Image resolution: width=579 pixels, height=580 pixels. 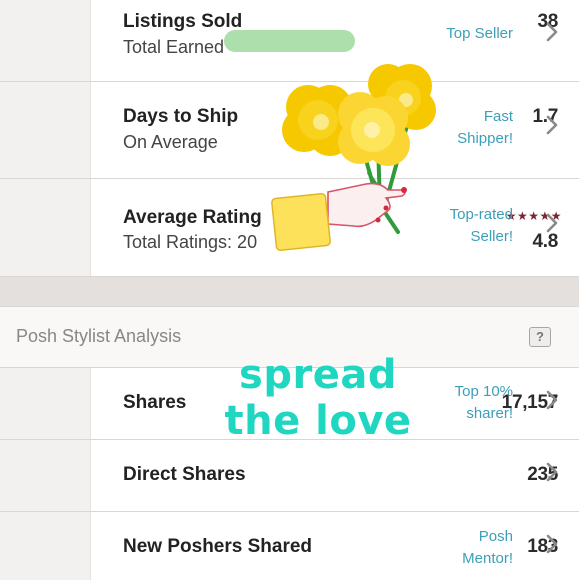 I want to click on stat-title: New Poshers Shared, so click(x=218, y=546).